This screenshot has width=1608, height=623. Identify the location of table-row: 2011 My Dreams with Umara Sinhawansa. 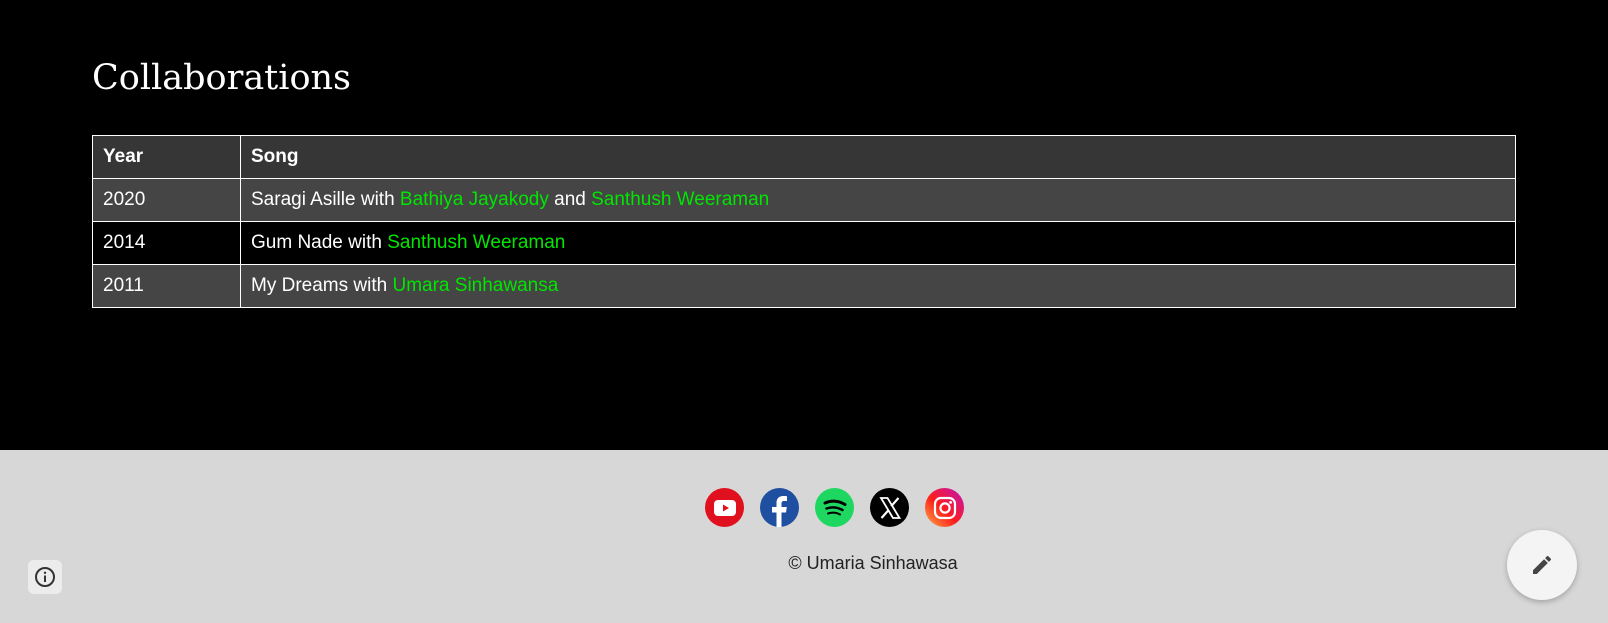
(804, 286).